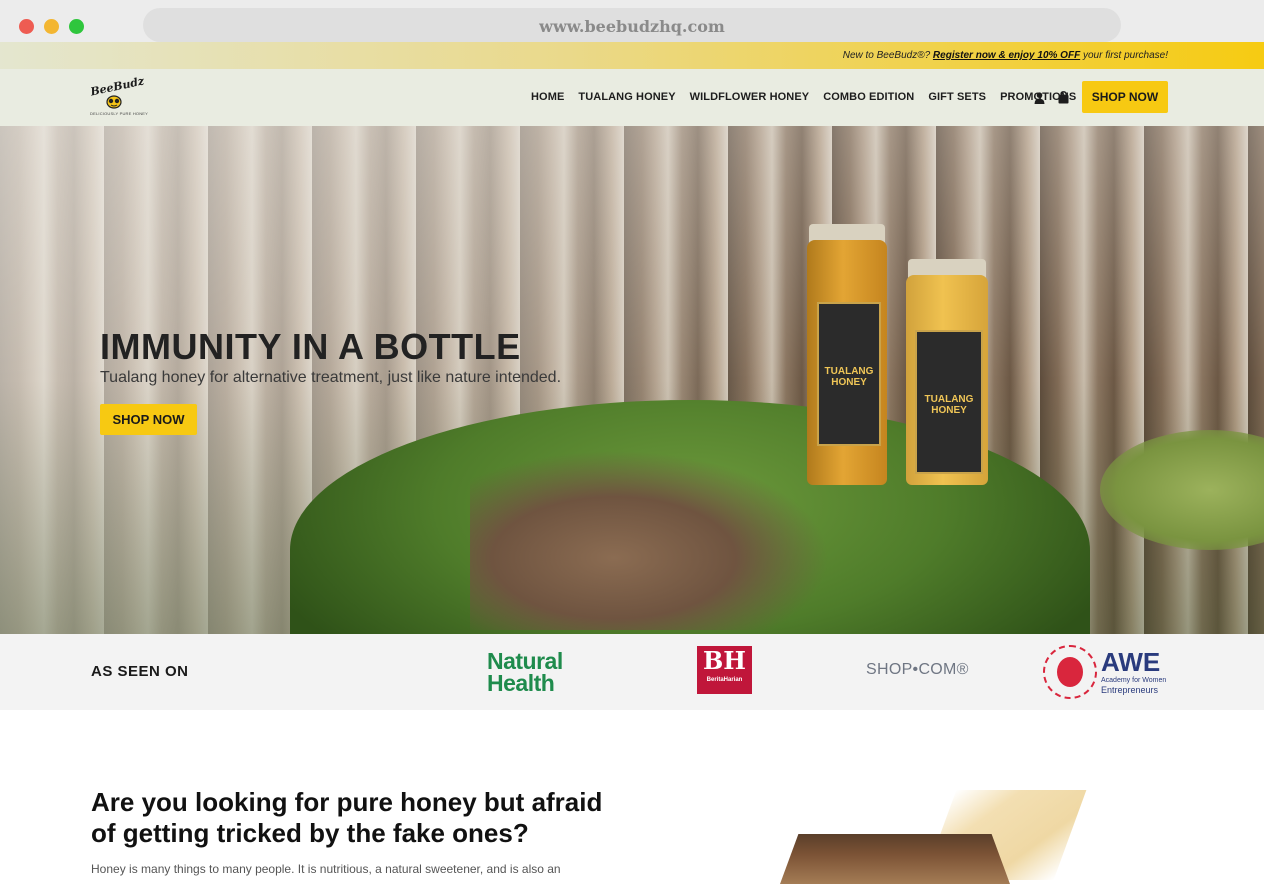  I want to click on natural-health-logo: Natural Health, so click(525, 672).